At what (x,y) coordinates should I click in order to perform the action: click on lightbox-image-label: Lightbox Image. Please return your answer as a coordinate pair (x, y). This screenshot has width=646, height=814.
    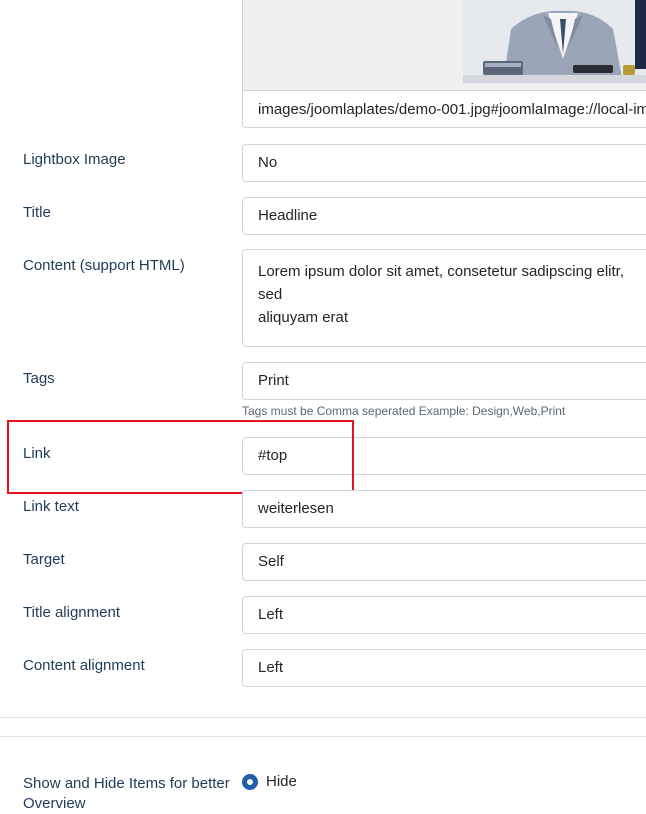
    Looking at the image, I should click on (74, 159).